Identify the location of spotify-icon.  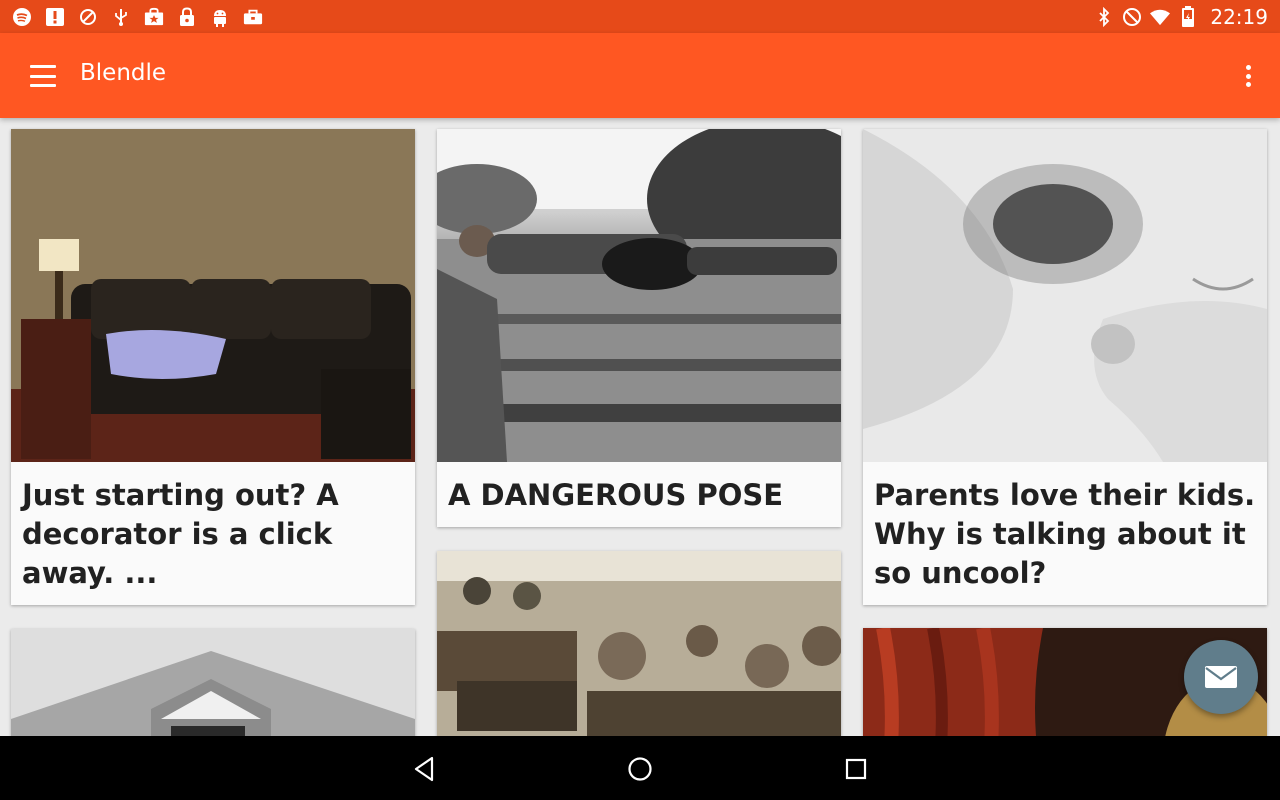
(22, 17).